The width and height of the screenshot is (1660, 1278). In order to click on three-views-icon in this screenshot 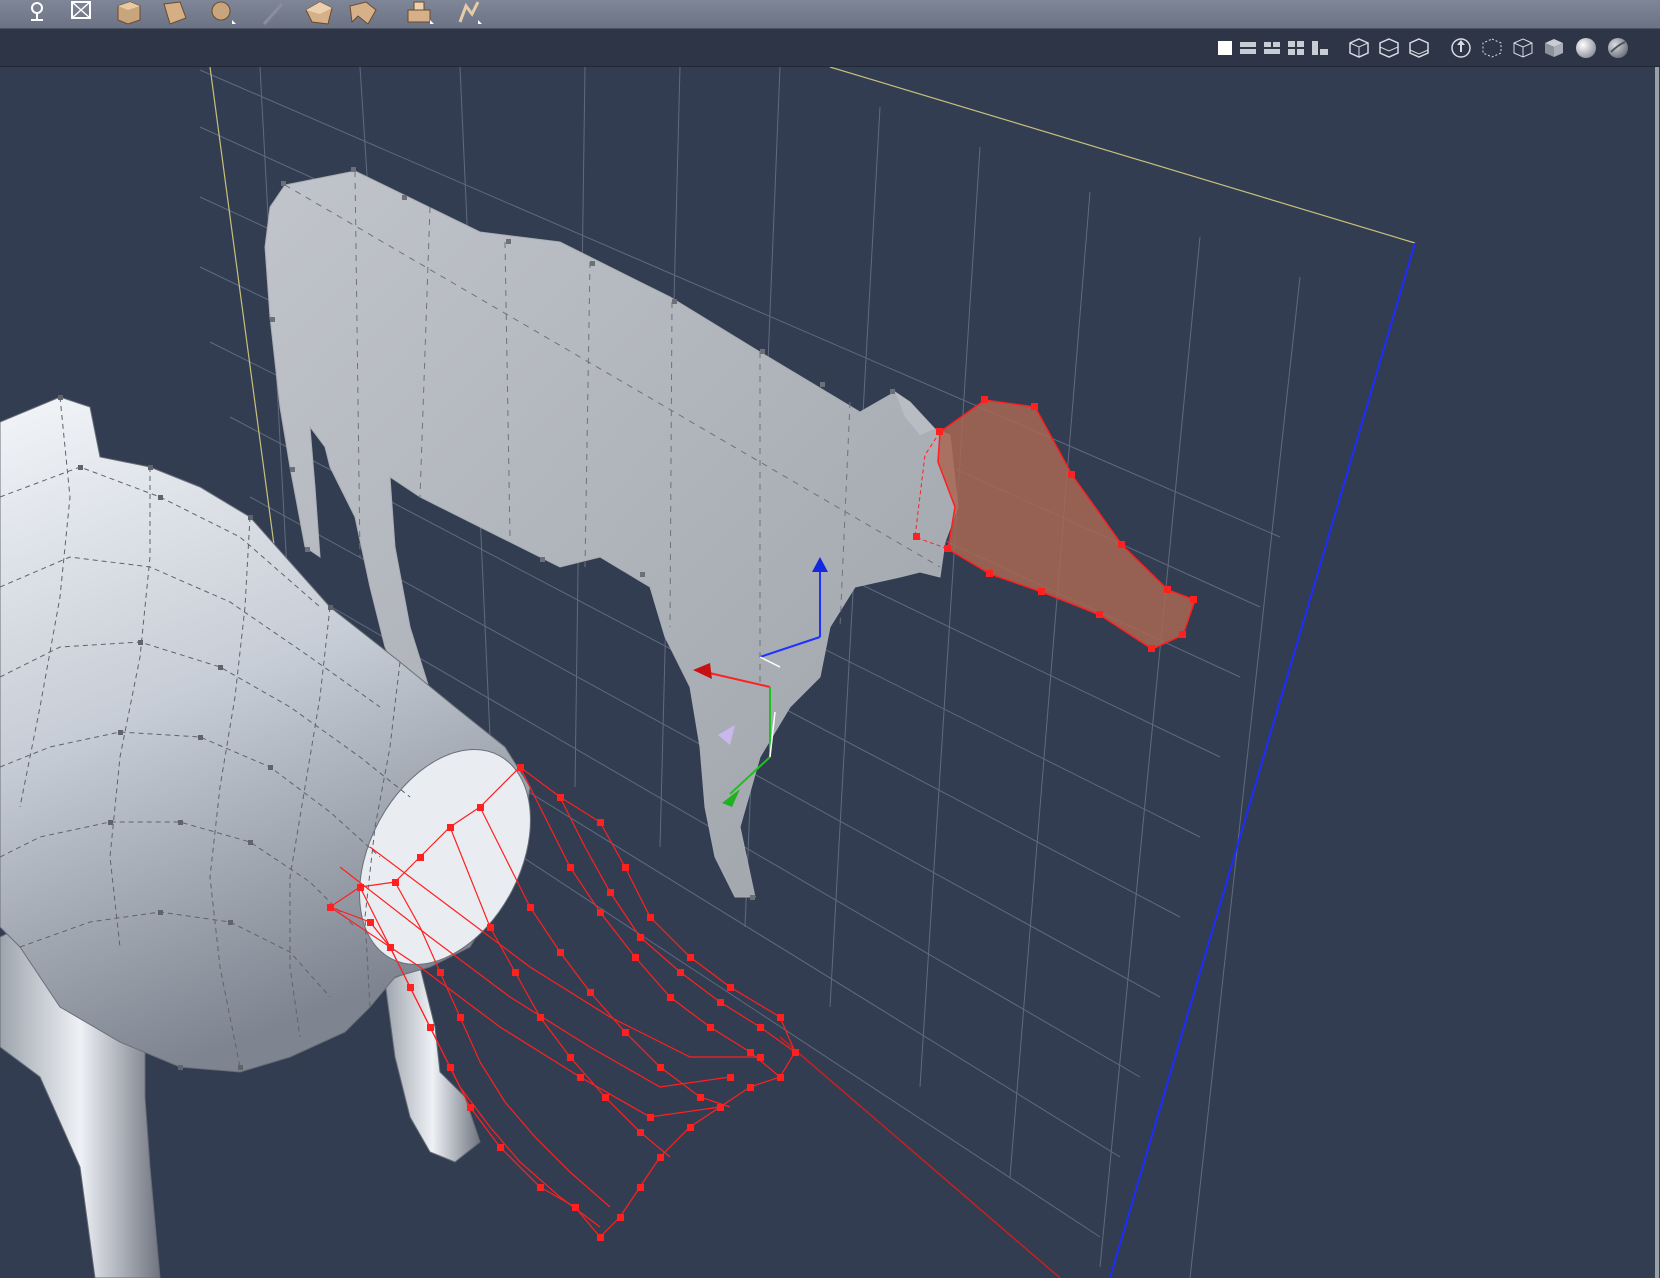, I will do `click(1320, 48)`.